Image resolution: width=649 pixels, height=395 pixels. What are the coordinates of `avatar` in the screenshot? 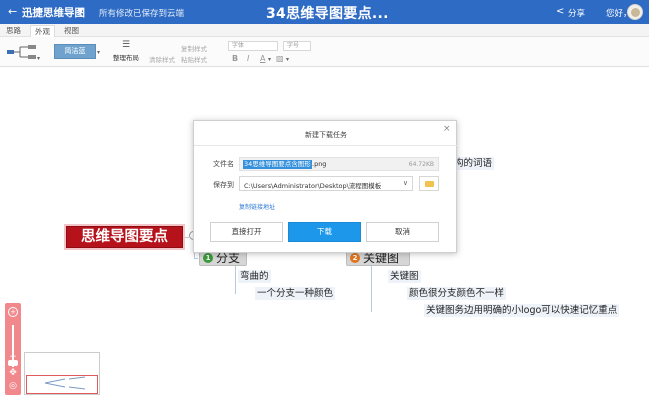 It's located at (635, 12).